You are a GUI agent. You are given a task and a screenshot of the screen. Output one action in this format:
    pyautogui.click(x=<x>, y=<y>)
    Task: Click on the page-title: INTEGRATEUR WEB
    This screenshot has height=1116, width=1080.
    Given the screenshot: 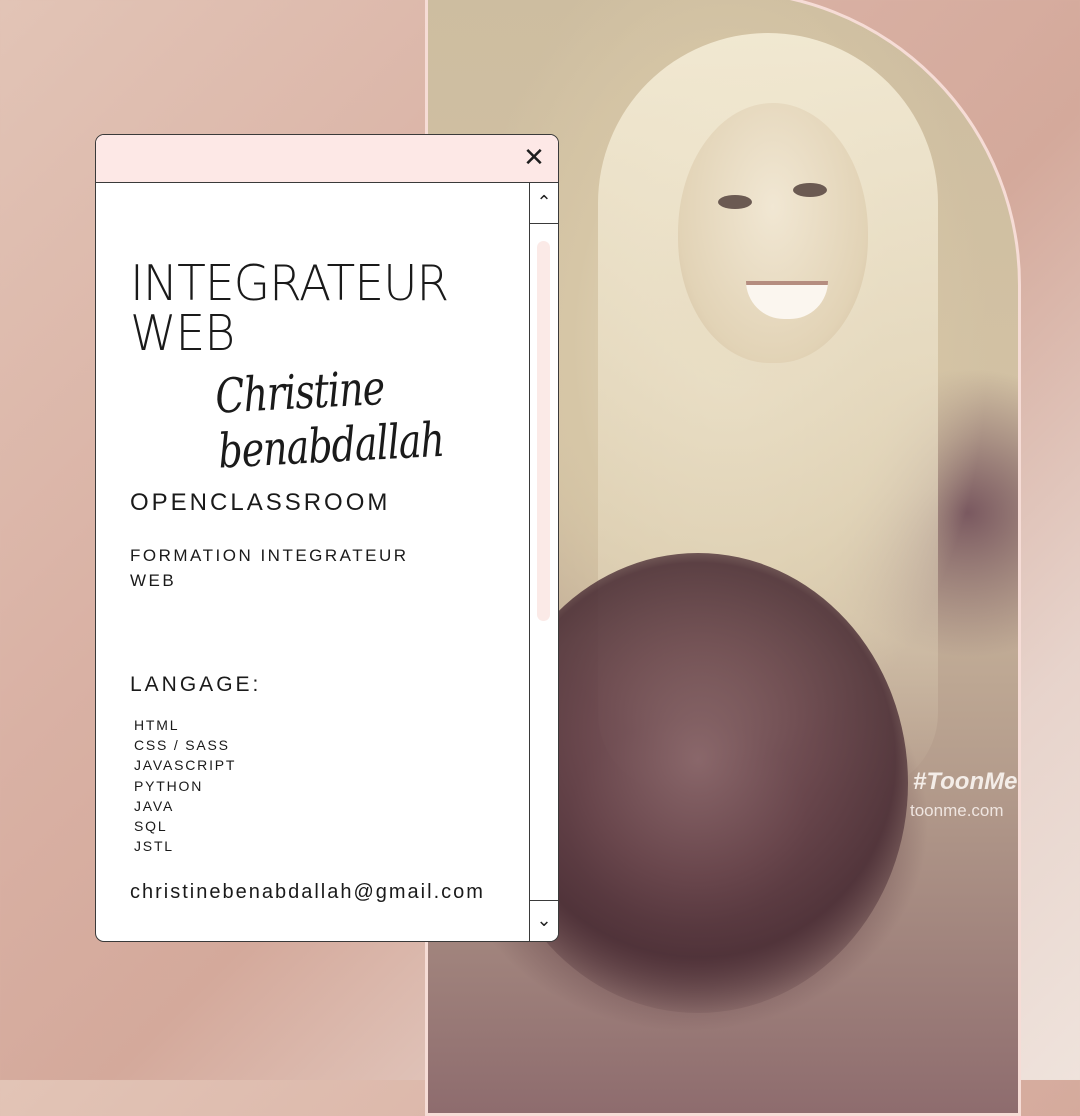 What is the action you would take?
    pyautogui.click(x=289, y=308)
    